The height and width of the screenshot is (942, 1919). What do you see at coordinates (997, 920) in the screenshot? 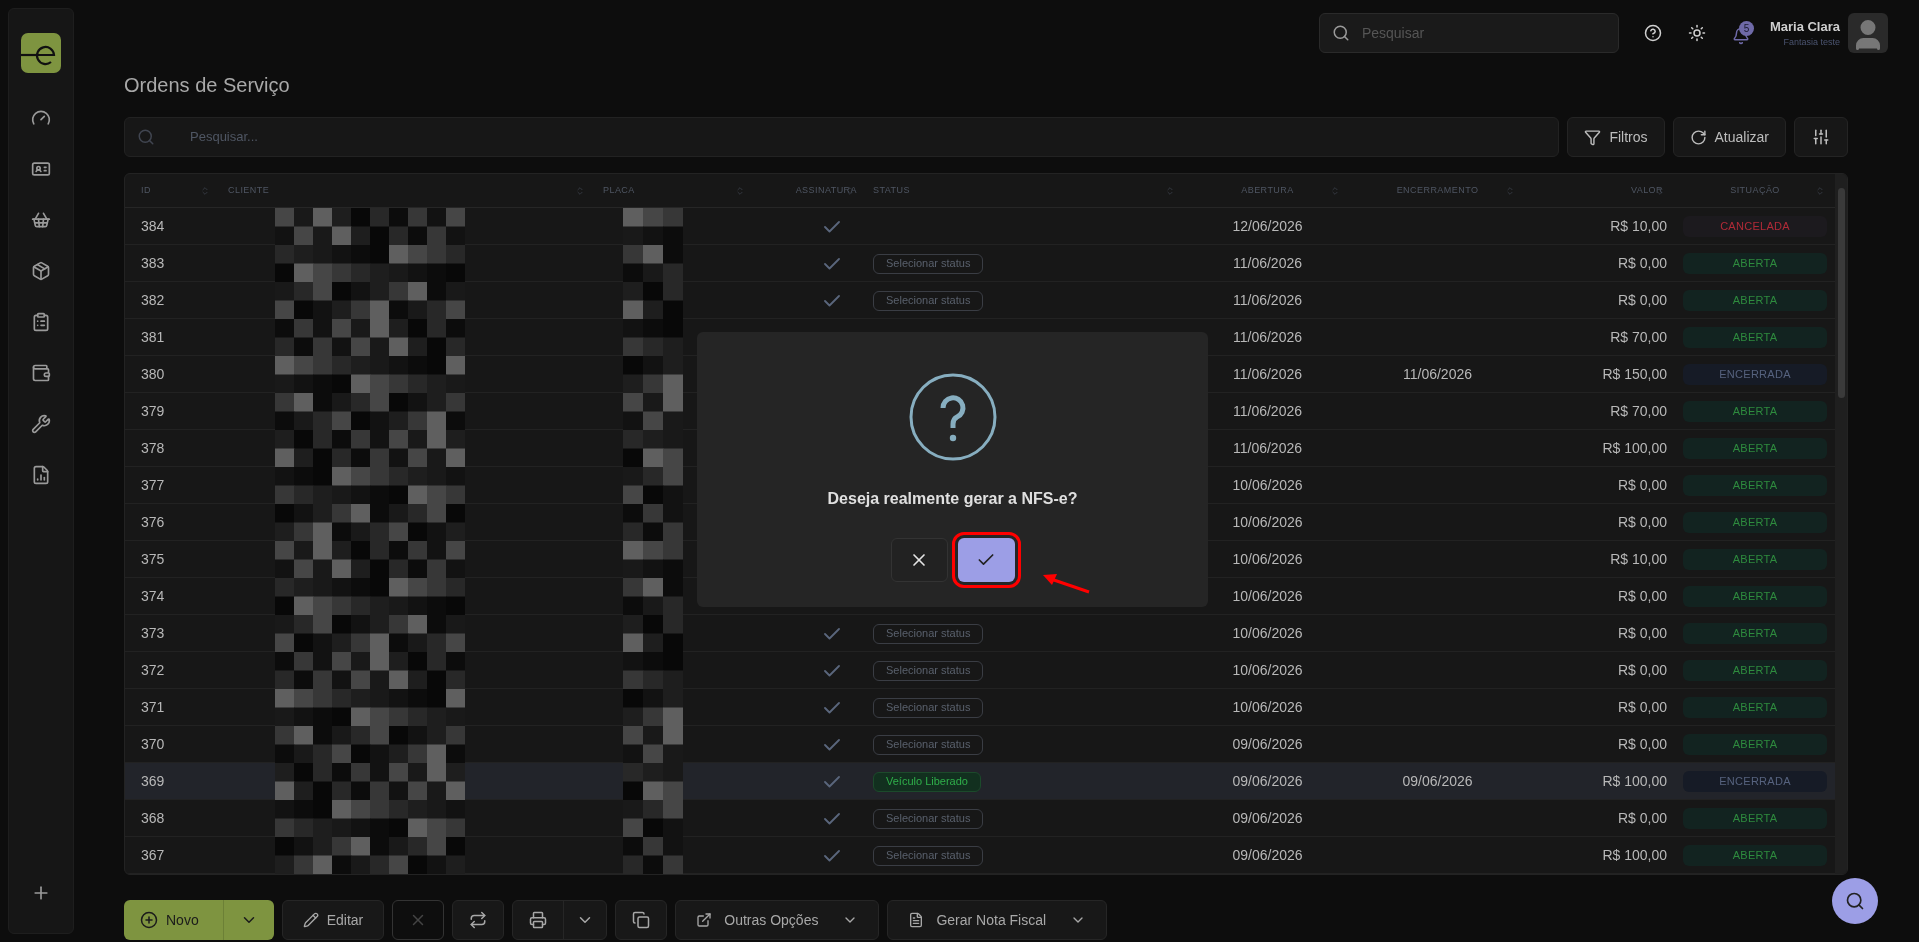
I see `menu-button: Gerar Nota Fiscal` at bounding box center [997, 920].